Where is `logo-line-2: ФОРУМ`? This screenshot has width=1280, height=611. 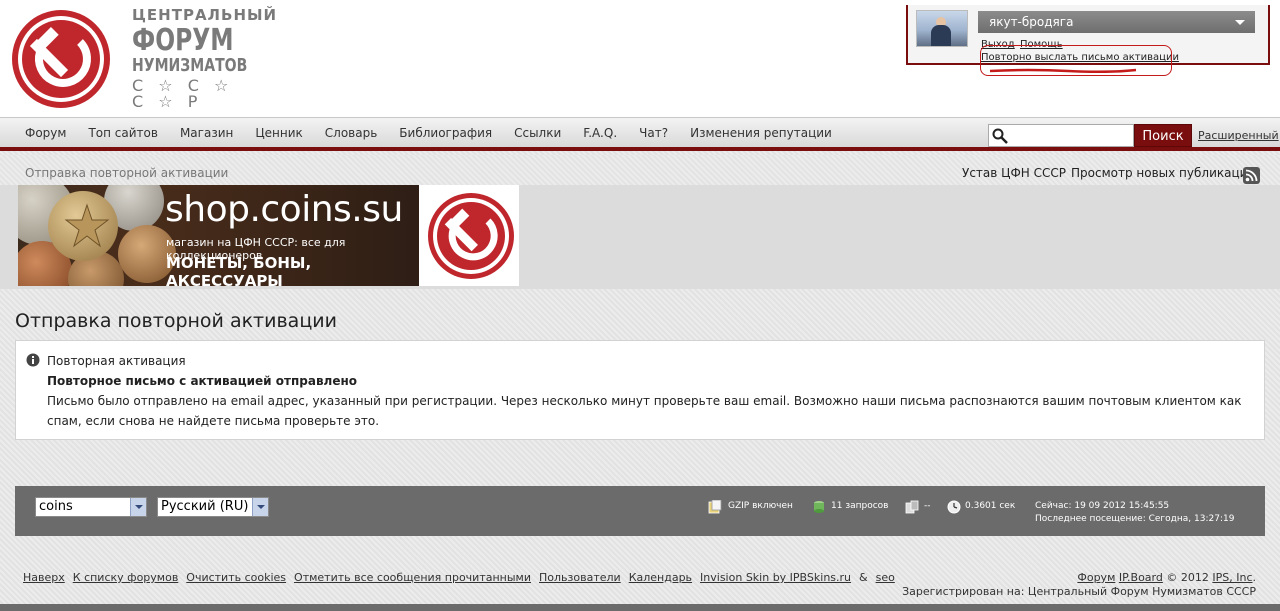 logo-line-2: ФОРУМ is located at coordinates (183, 40).